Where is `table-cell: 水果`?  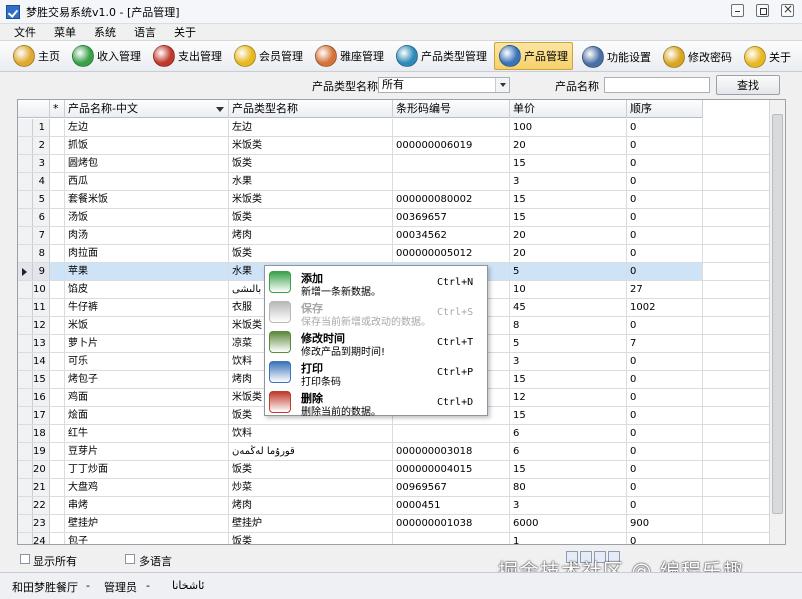 table-cell: 水果 is located at coordinates (311, 181).